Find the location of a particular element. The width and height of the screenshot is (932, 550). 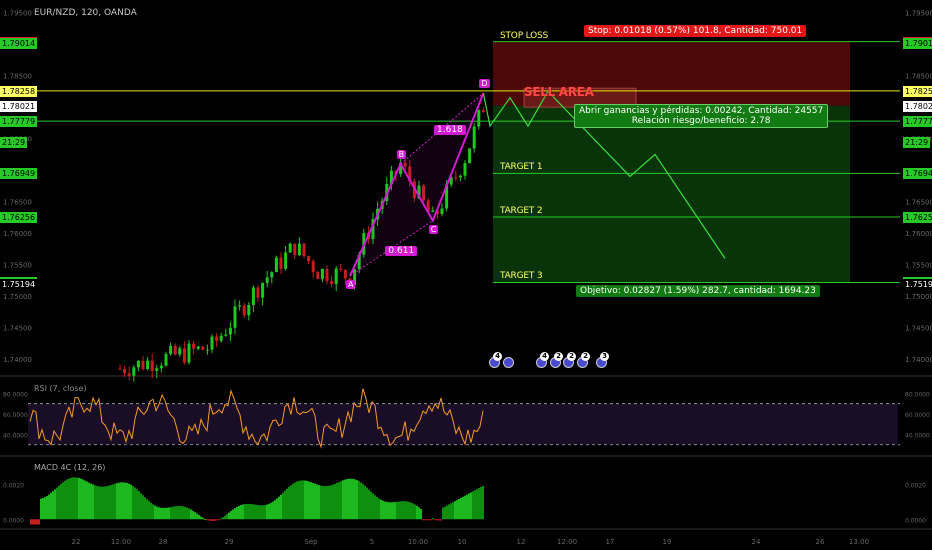

price-tick-left: 1.76000 is located at coordinates (17, 234).